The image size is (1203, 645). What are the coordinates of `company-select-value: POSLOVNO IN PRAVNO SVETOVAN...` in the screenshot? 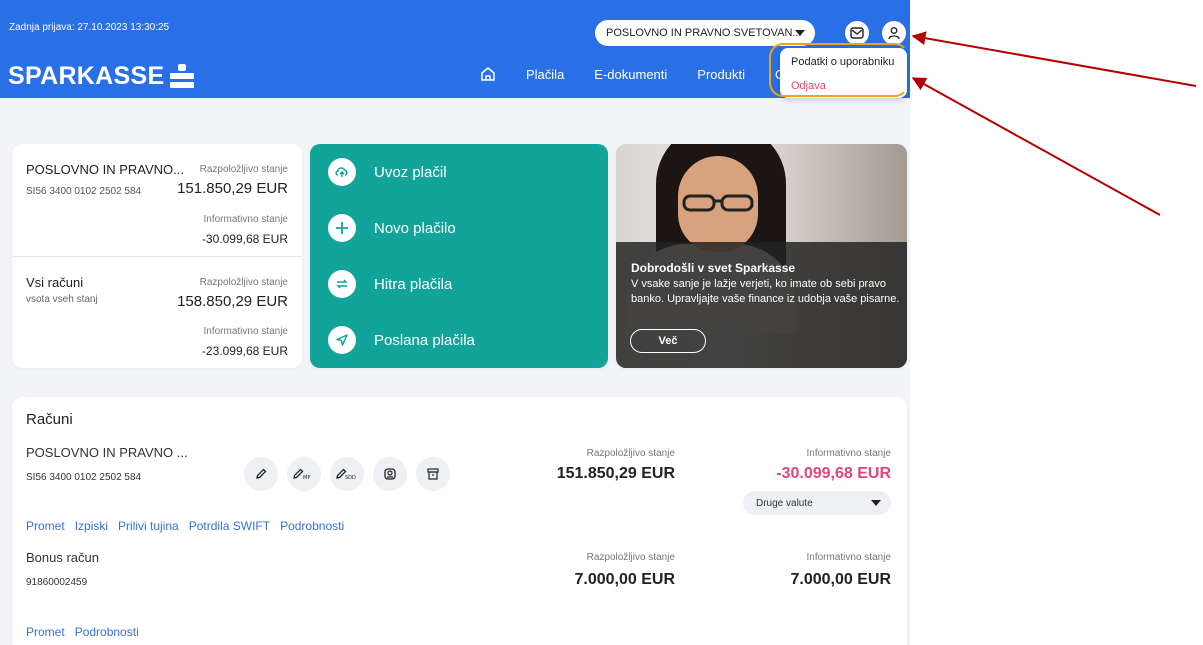 It's located at (704, 33).